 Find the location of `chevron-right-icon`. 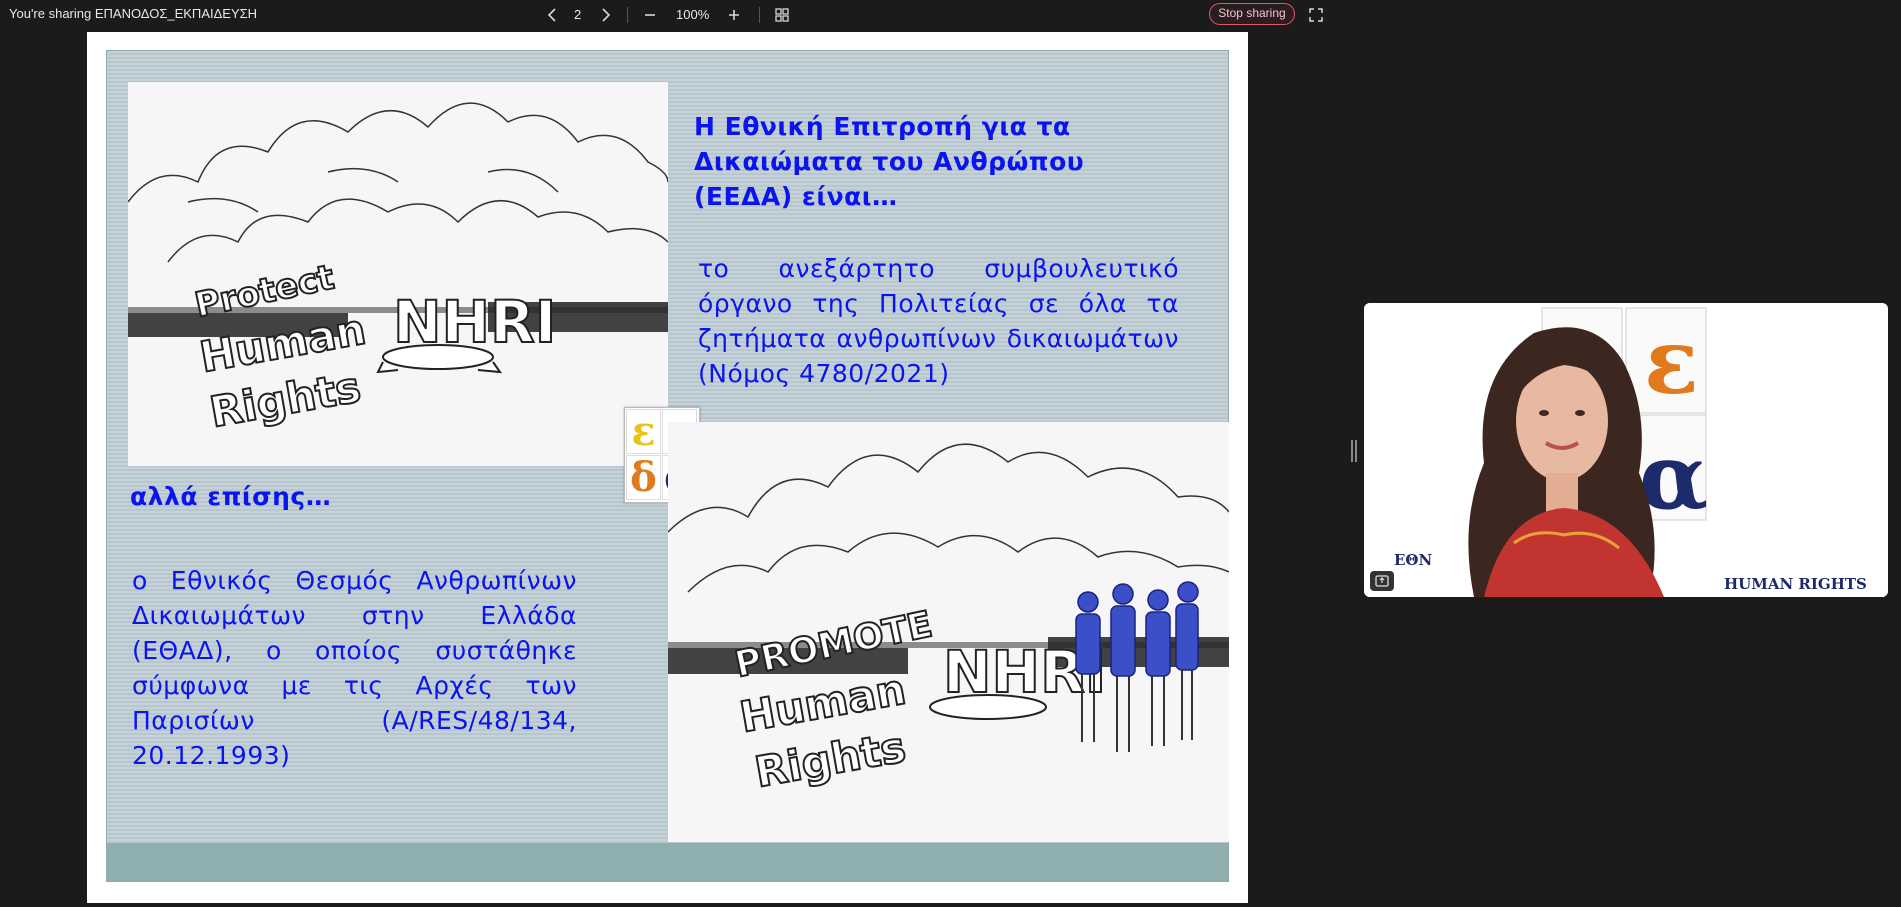

chevron-right-icon is located at coordinates (605, 15).